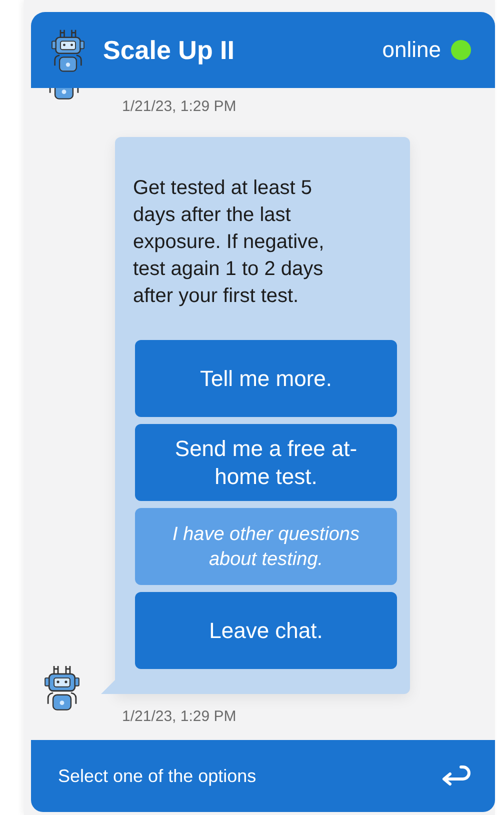 This screenshot has height=815, width=503. Describe the element at coordinates (266, 630) in the screenshot. I see `option-button: Leave chat.` at that location.